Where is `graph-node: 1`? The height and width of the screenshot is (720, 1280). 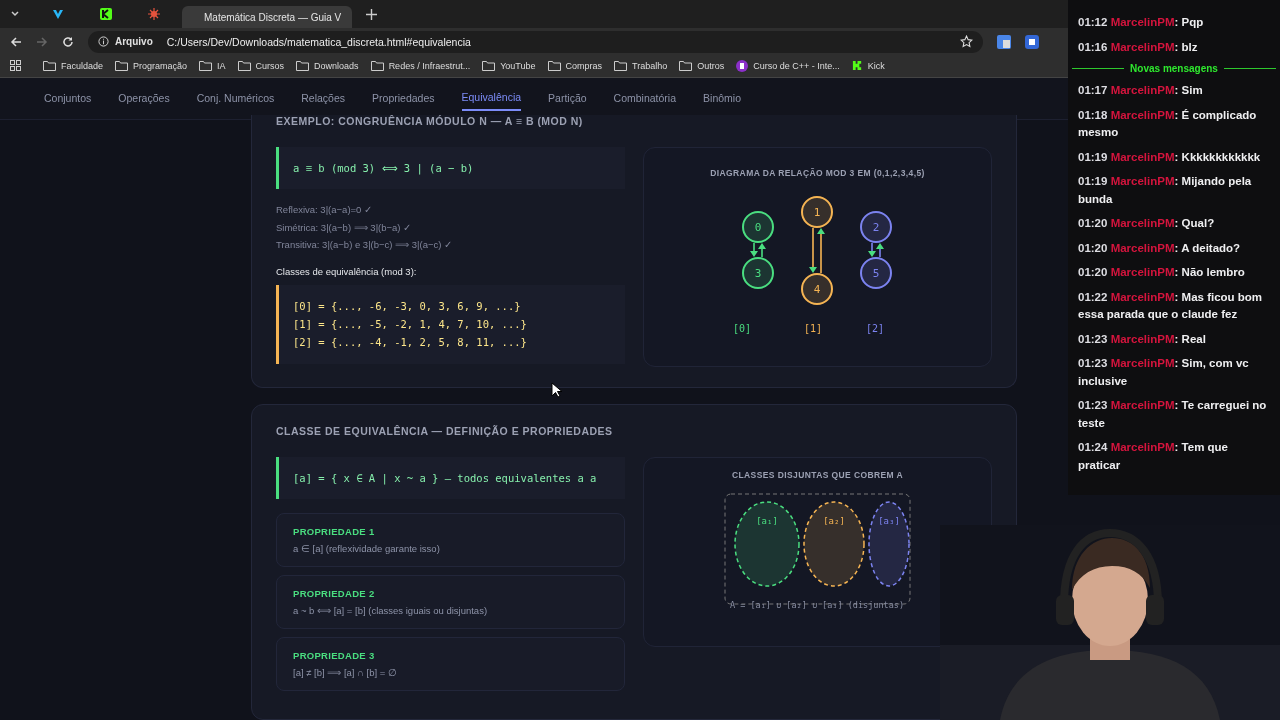 graph-node: 1 is located at coordinates (817, 211).